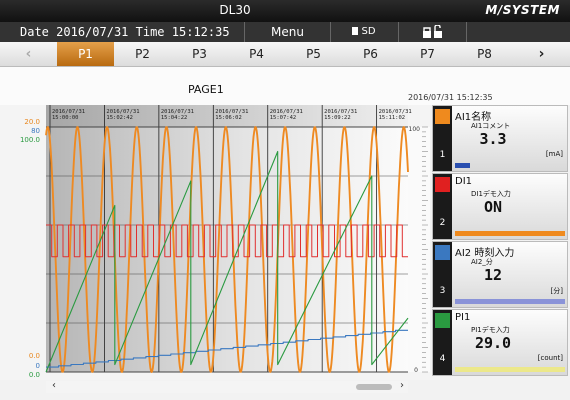 The image size is (570, 400). I want to click on time-tick-time: 15:09:22, so click(337, 118).